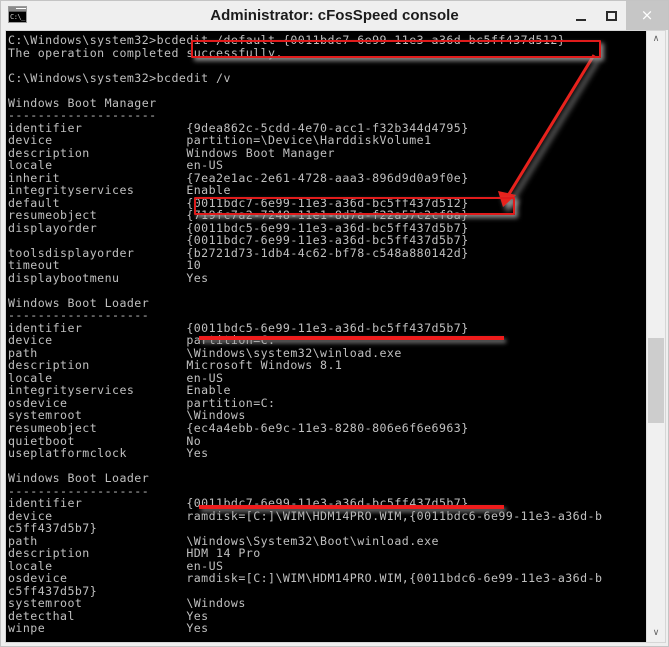  What do you see at coordinates (655, 336) in the screenshot?
I see `vertical-scrollbar: ∧ ∨` at bounding box center [655, 336].